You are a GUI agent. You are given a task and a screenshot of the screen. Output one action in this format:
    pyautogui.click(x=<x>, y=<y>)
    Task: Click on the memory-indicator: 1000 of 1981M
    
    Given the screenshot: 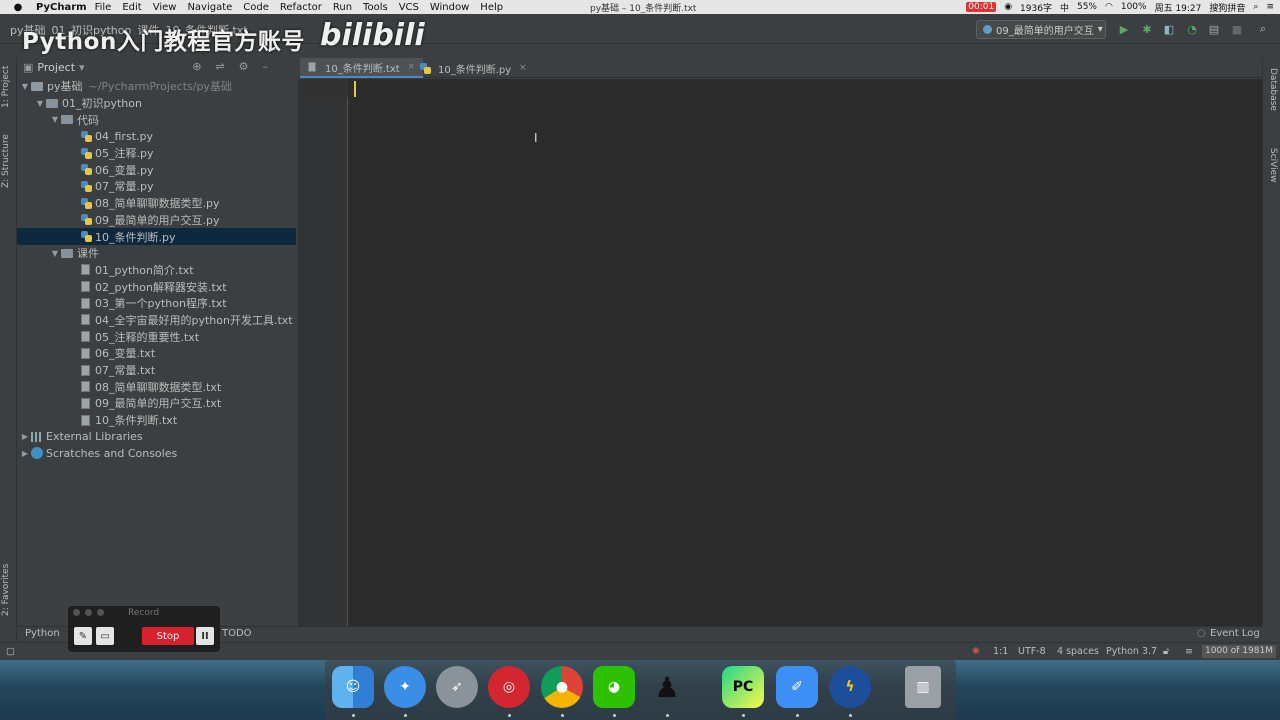 What is the action you would take?
    pyautogui.click(x=1239, y=651)
    